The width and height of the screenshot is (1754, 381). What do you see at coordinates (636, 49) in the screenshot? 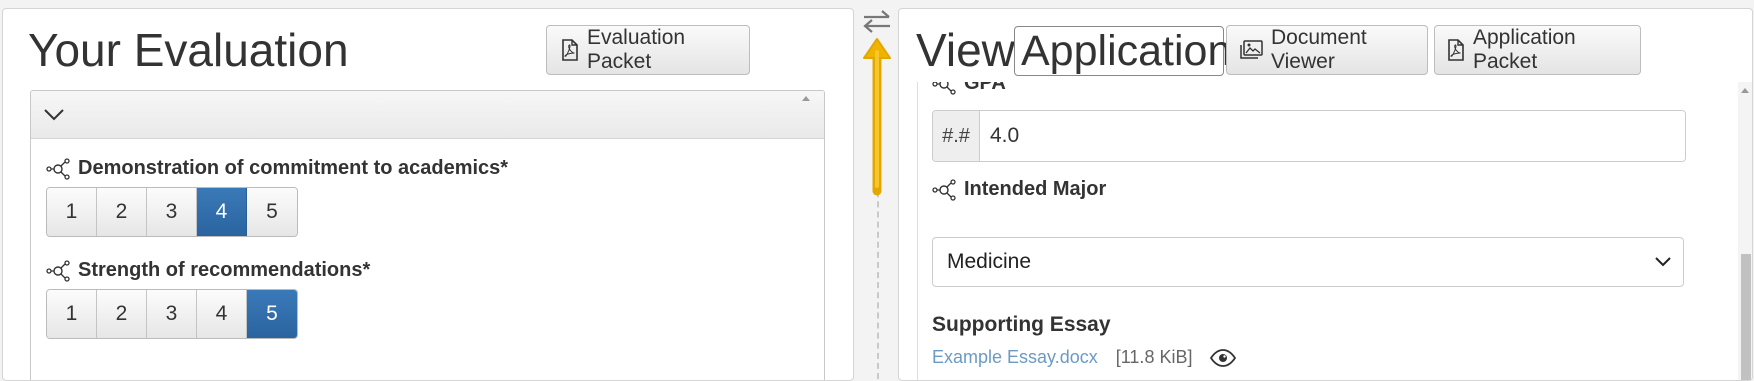
I see `evaluation-packet-label: Evaluation Packet` at bounding box center [636, 49].